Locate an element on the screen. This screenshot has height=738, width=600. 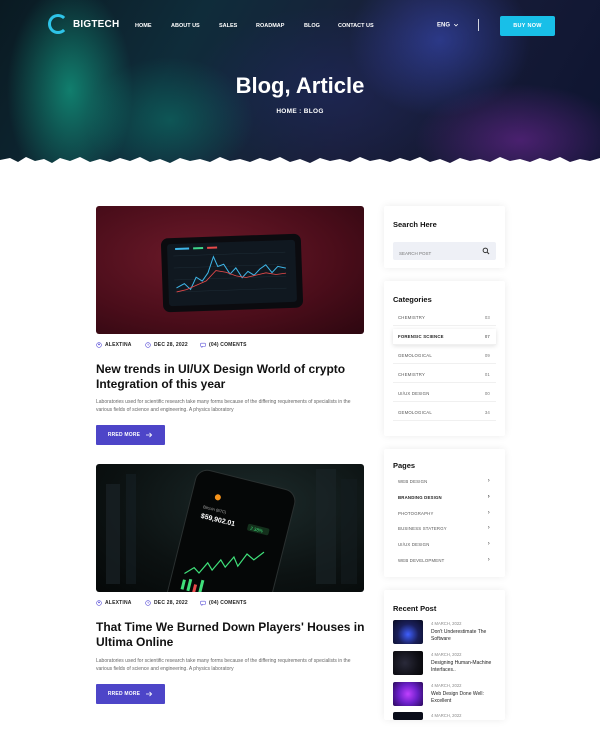
nav-sales: SALES is located at coordinates (228, 26).